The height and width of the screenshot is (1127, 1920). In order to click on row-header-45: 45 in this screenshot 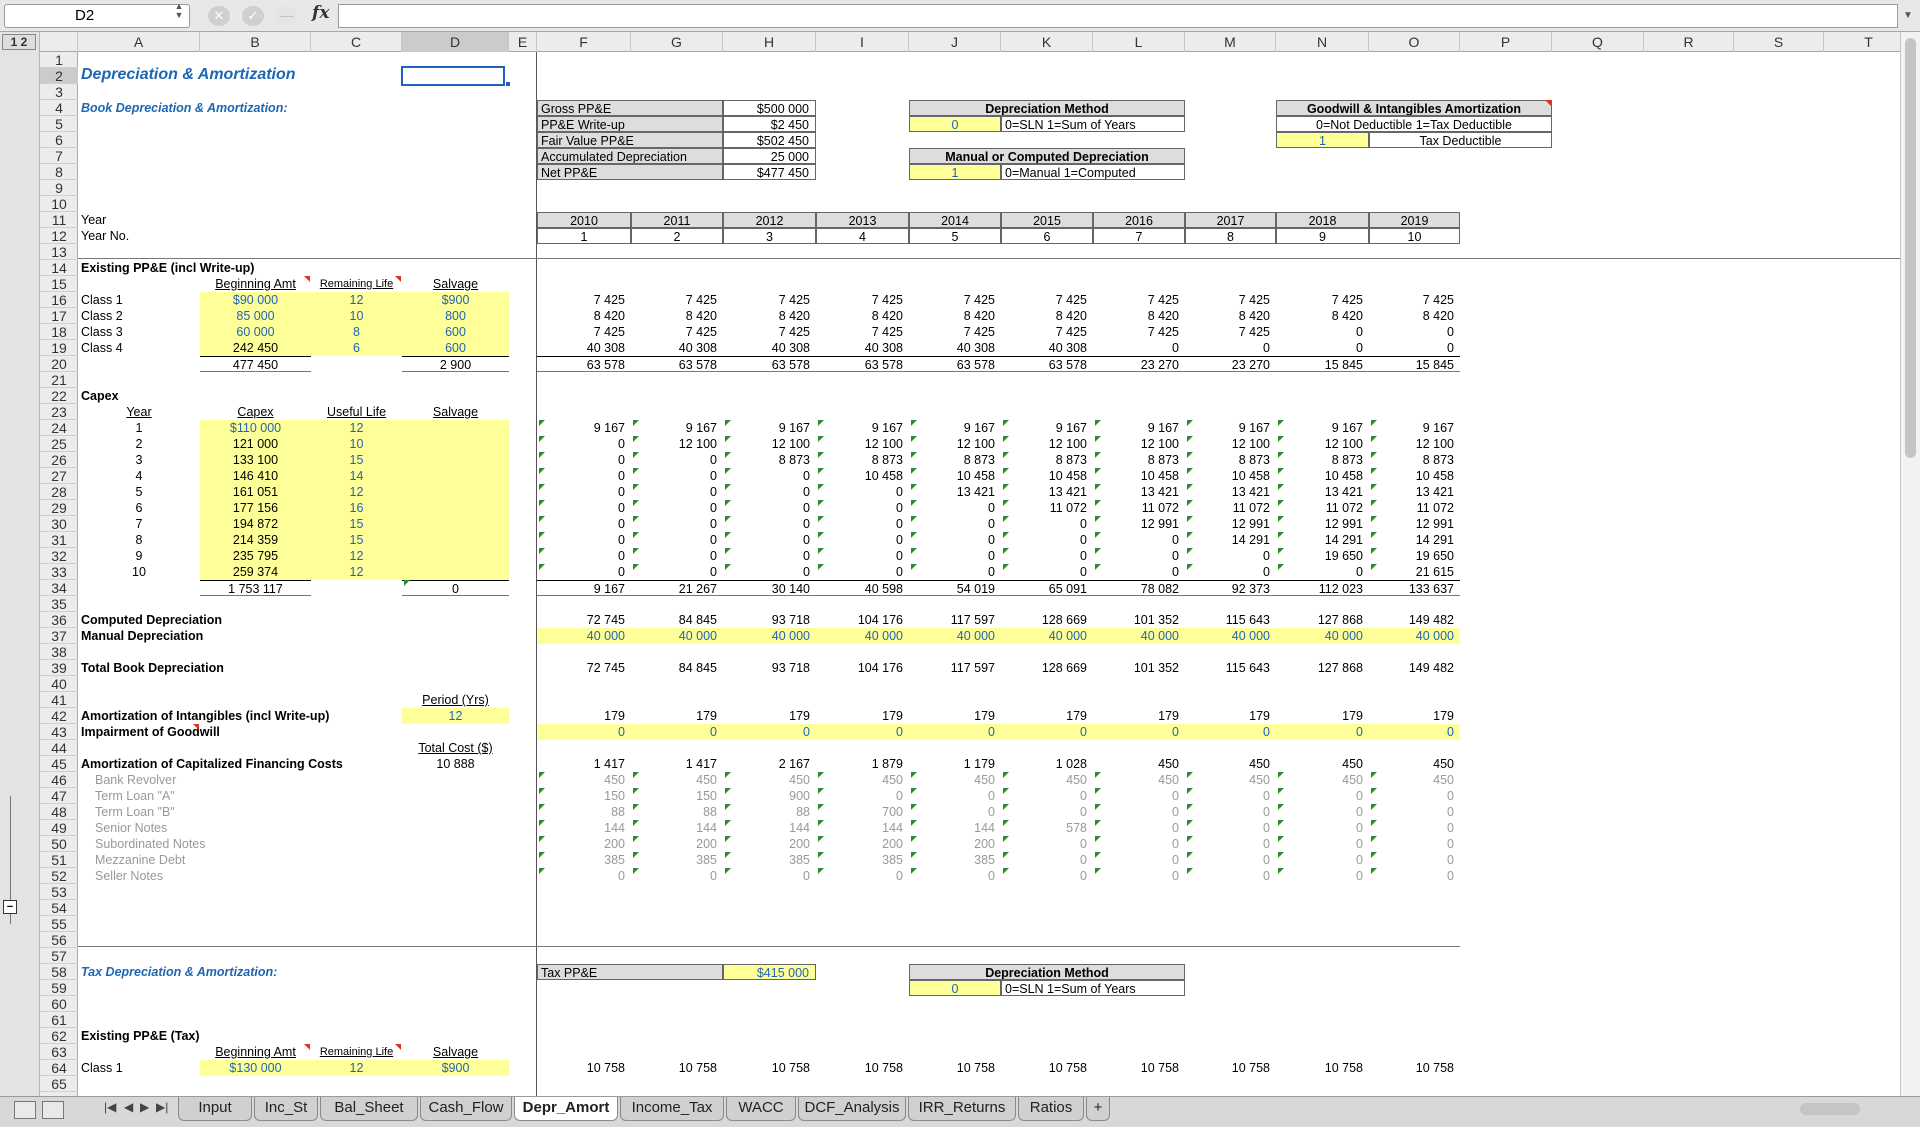, I will do `click(59, 764)`.